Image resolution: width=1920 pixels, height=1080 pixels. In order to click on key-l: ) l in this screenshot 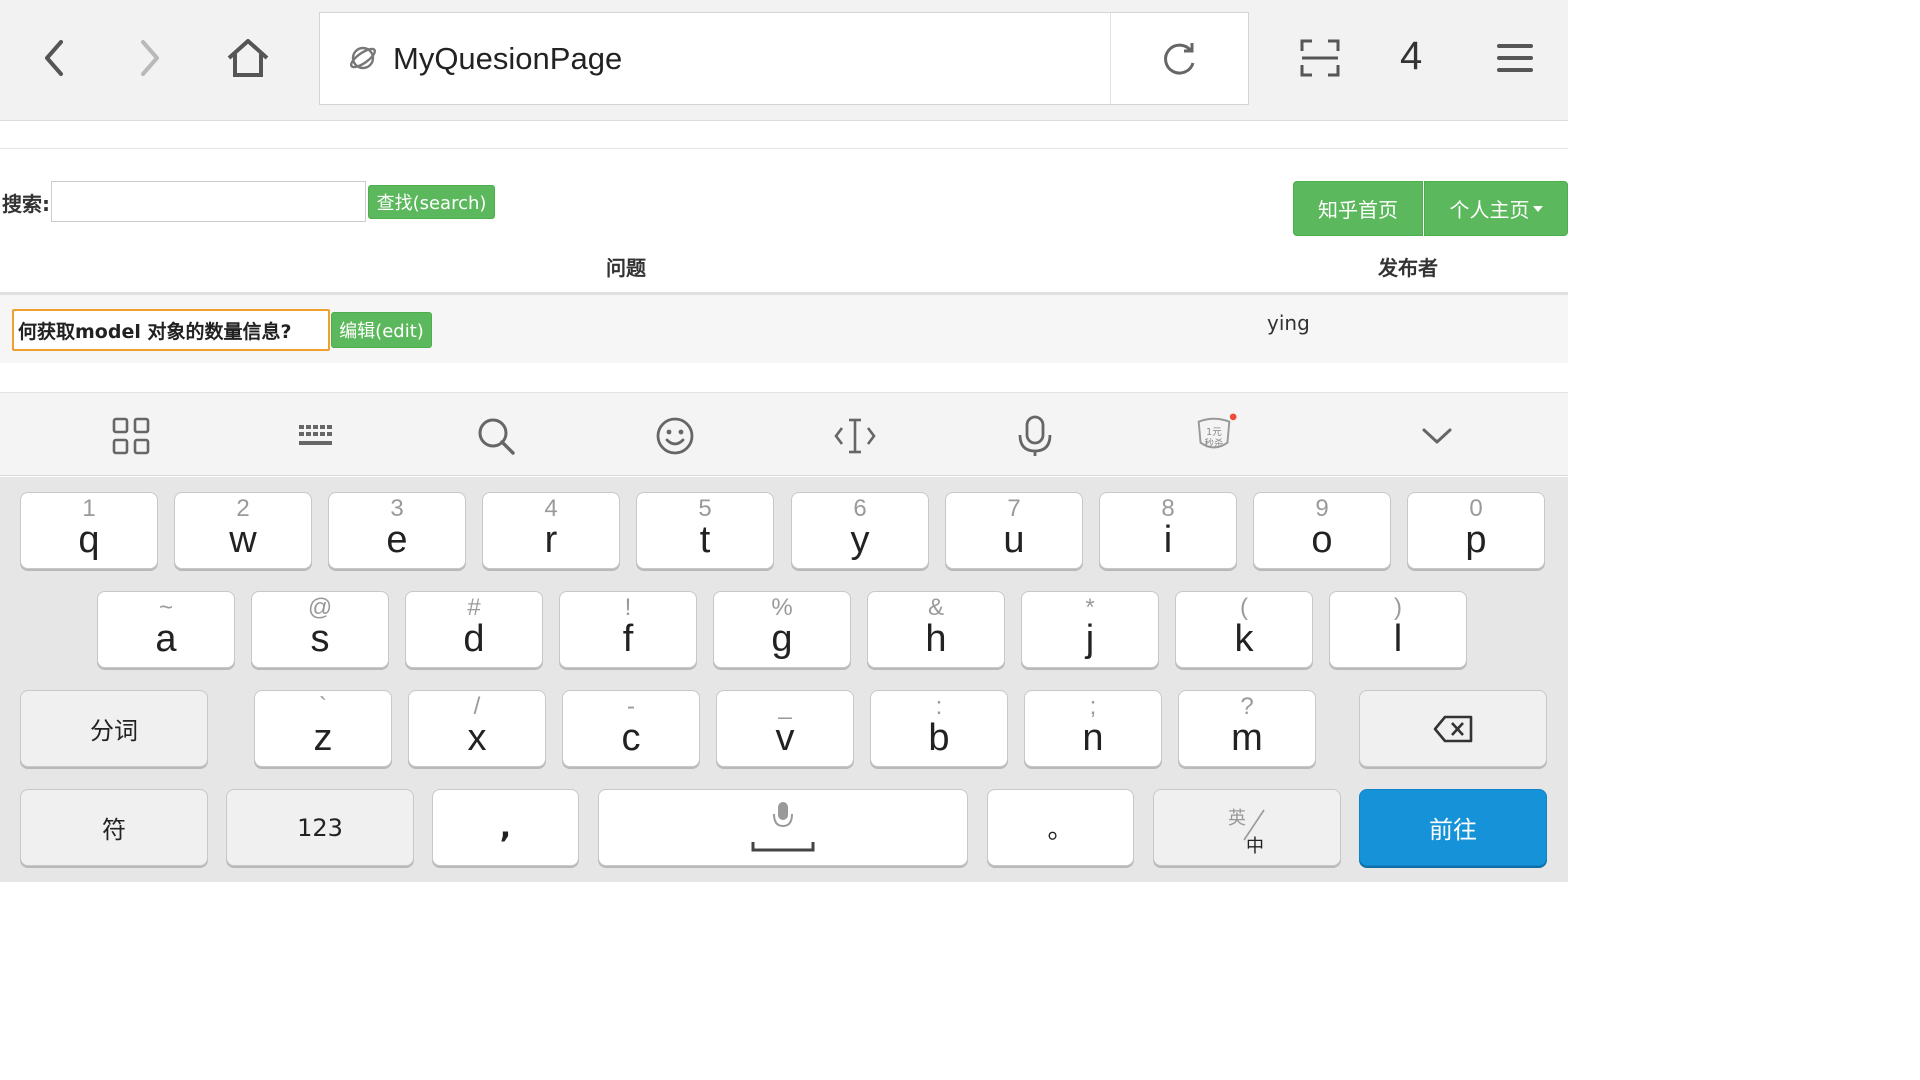, I will do `click(1398, 629)`.